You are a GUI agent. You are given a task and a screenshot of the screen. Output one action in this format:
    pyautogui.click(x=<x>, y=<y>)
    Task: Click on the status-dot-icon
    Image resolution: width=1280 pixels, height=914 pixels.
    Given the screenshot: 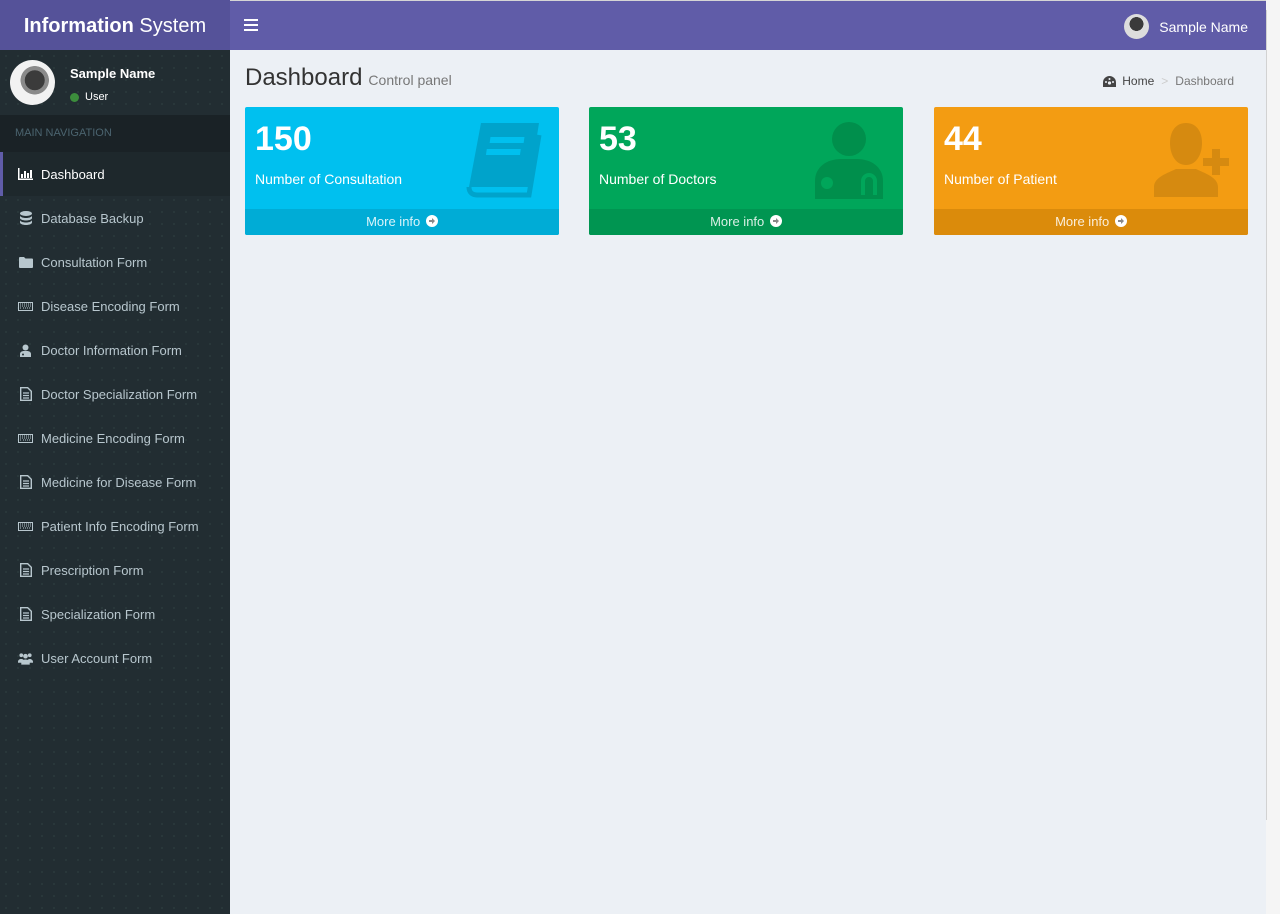 What is the action you would take?
    pyautogui.click(x=74, y=97)
    